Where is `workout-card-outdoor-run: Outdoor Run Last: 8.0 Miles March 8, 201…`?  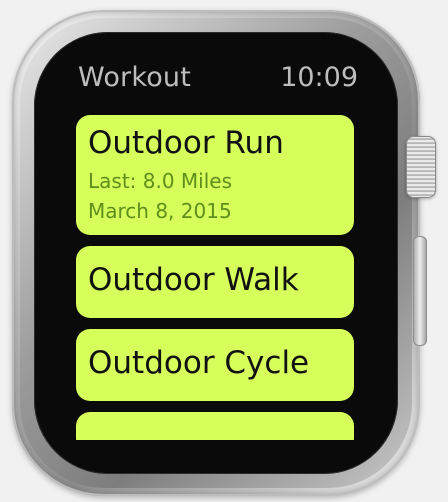
workout-card-outdoor-run: Outdoor Run Last: 8.0 Miles March 8, 201… is located at coordinates (215, 175).